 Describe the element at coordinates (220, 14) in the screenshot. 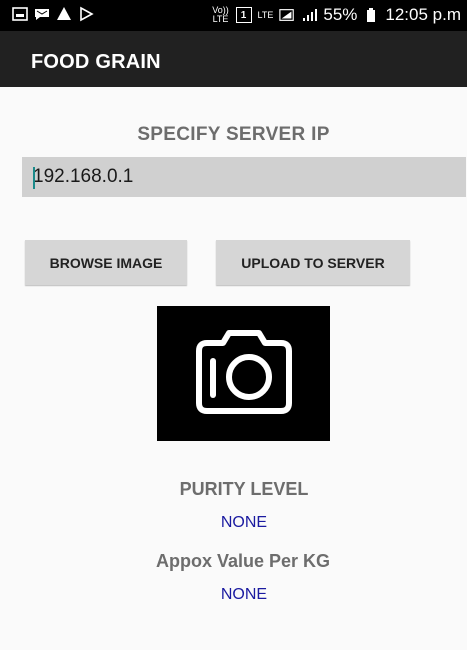

I see `volte-indicator: Vo)) LTE` at that location.